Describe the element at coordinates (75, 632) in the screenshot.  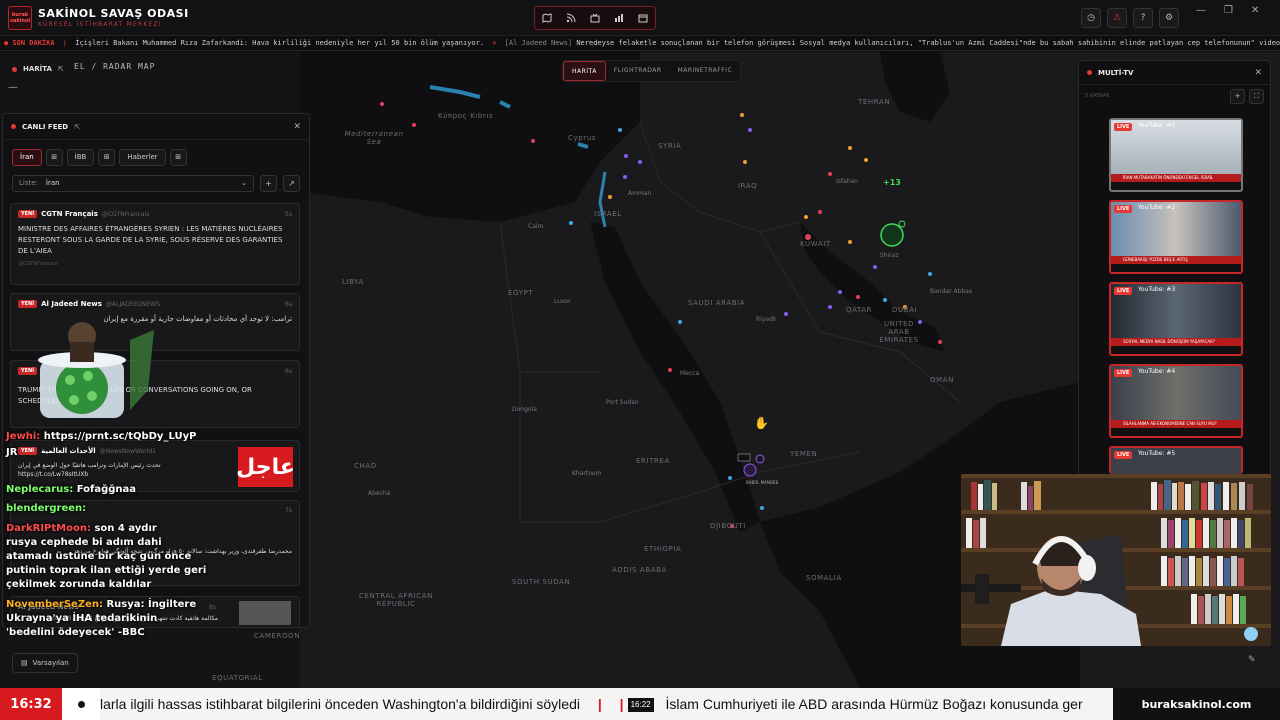
I see `chat-message: 'bedelini ödeyecek' -BBC` at that location.